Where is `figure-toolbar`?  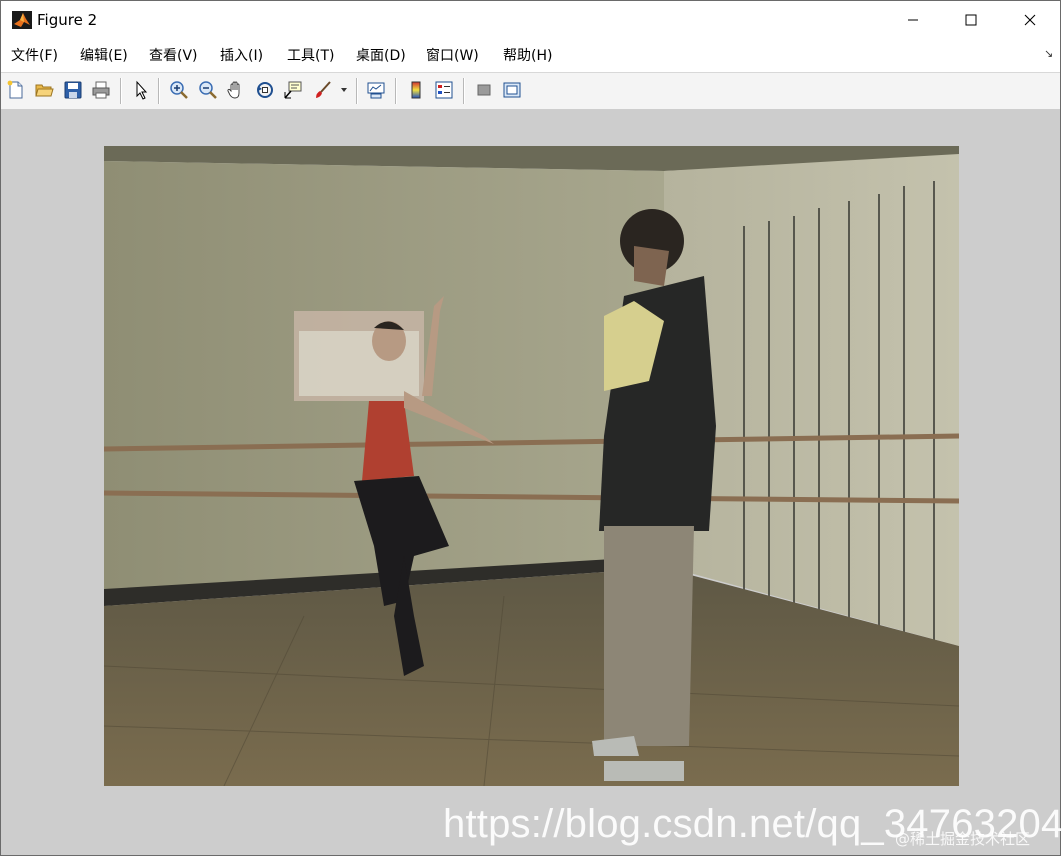
figure-toolbar is located at coordinates (530, 91).